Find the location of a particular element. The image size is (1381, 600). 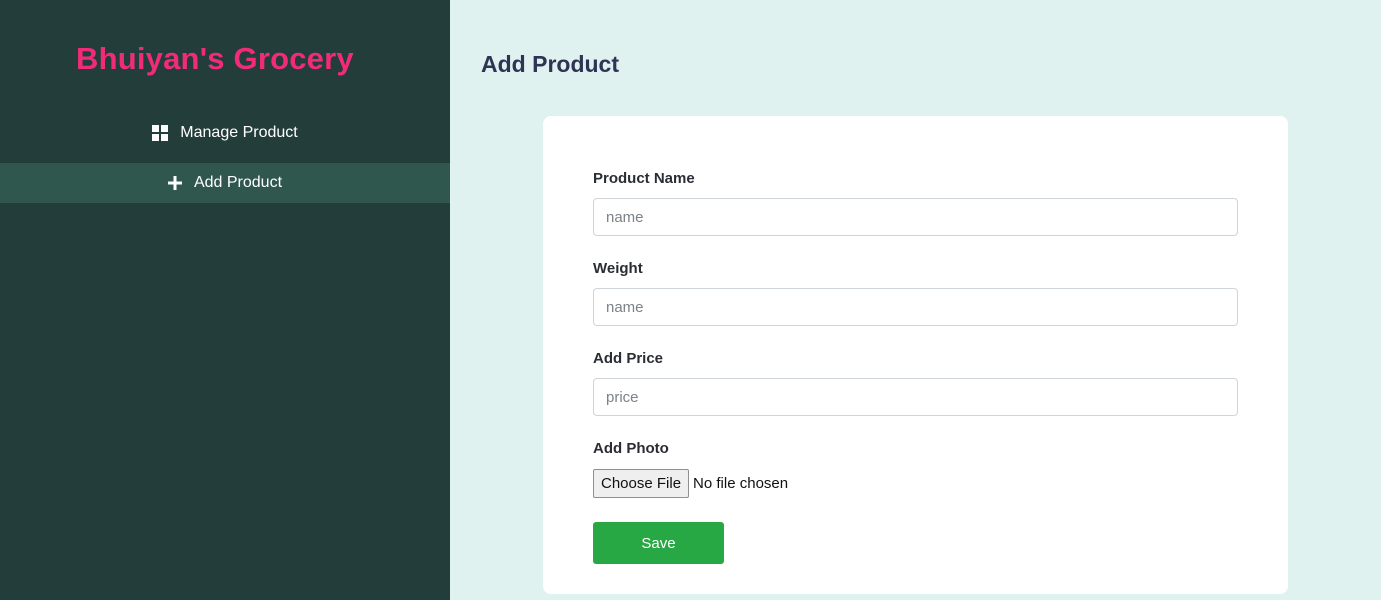

plus-icon is located at coordinates (174, 183).